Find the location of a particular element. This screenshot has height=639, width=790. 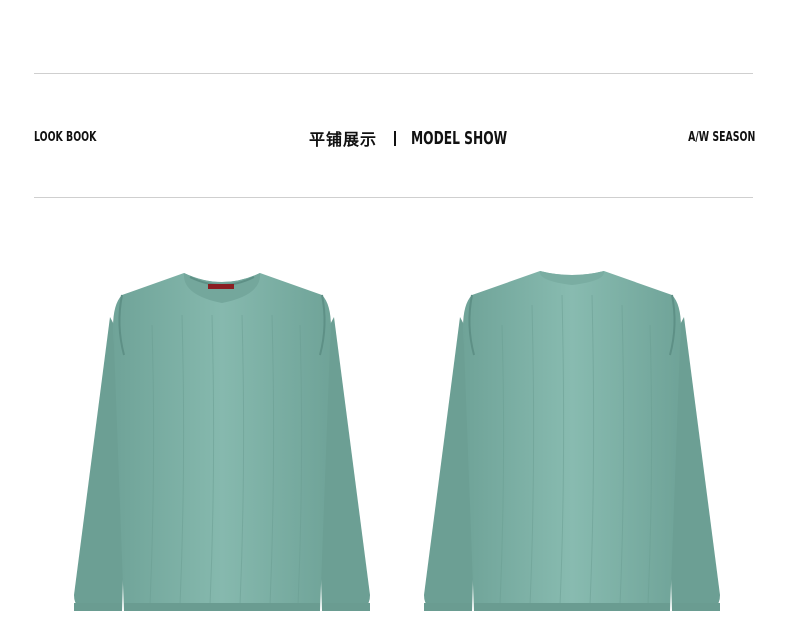

title-separator is located at coordinates (395, 138).